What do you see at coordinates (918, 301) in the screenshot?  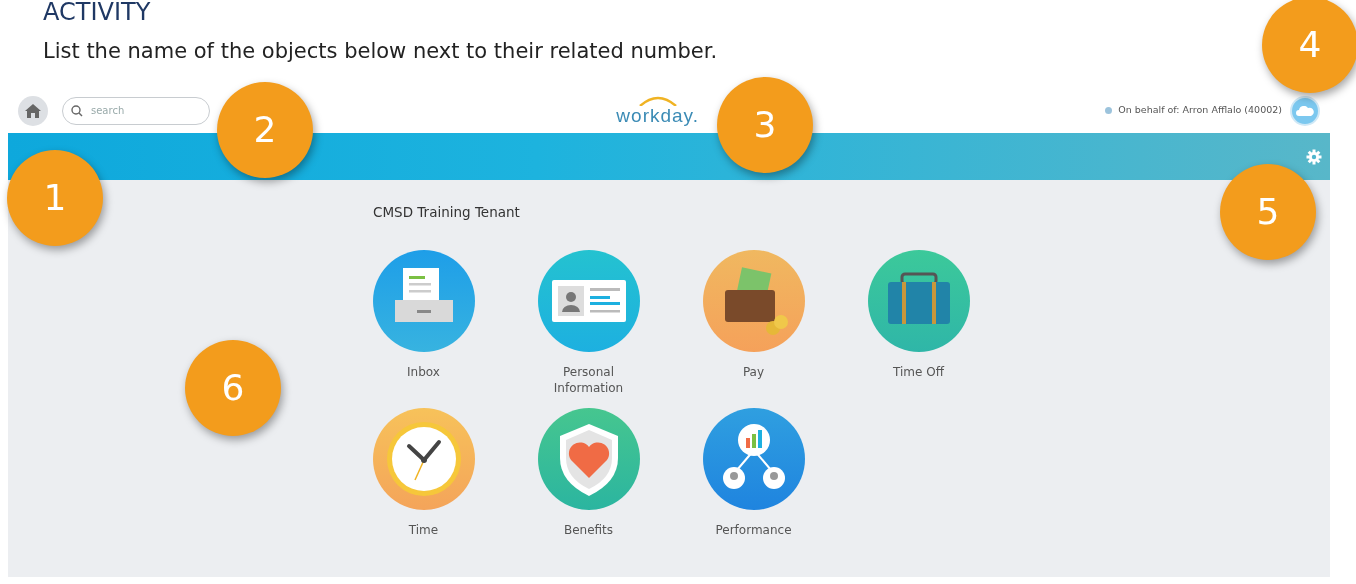 I see `suitcase-icon` at bounding box center [918, 301].